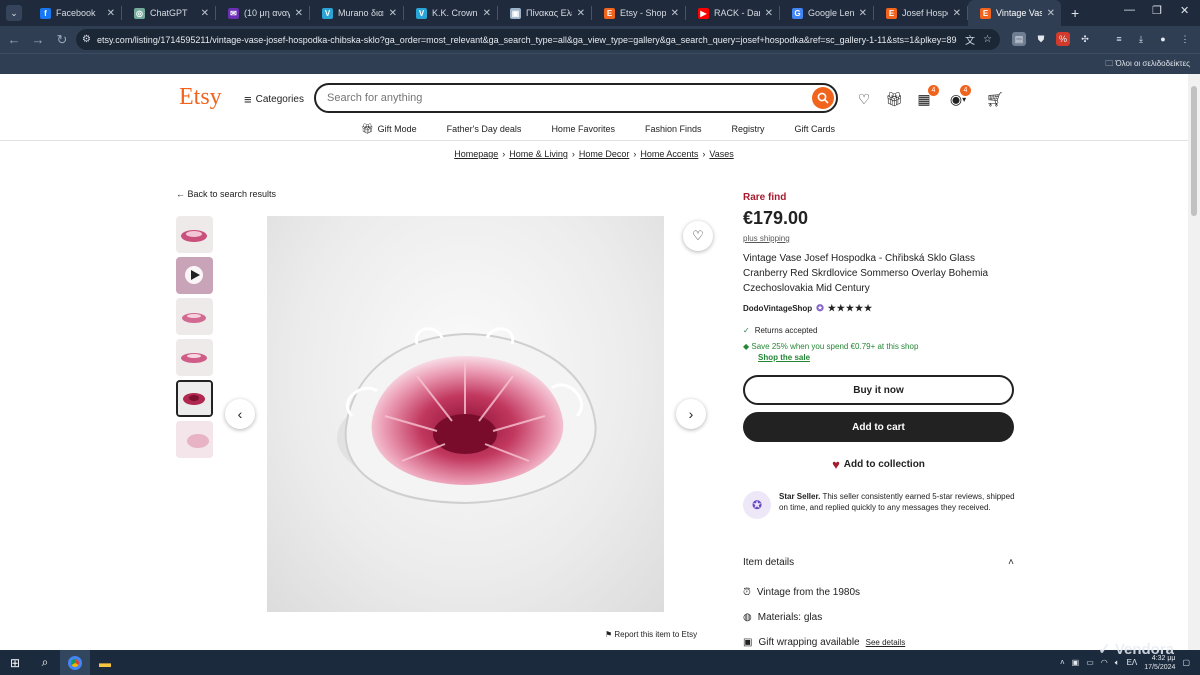  I want to click on browser-tab: V K.K. Crown Japa ✕, so click(450, 13).